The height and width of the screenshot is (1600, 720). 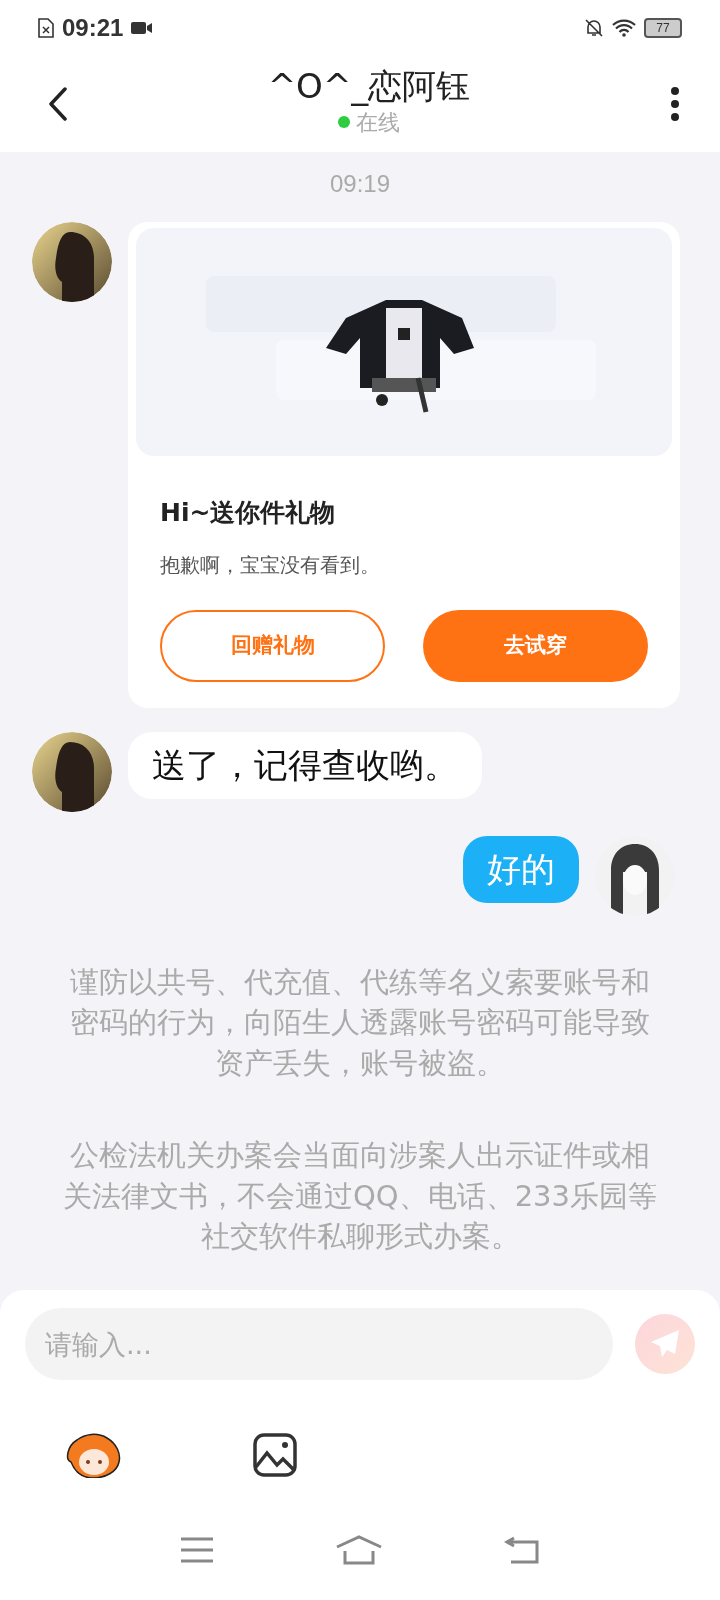 What do you see at coordinates (521, 869) in the screenshot?
I see `message-bubble: 好的` at bounding box center [521, 869].